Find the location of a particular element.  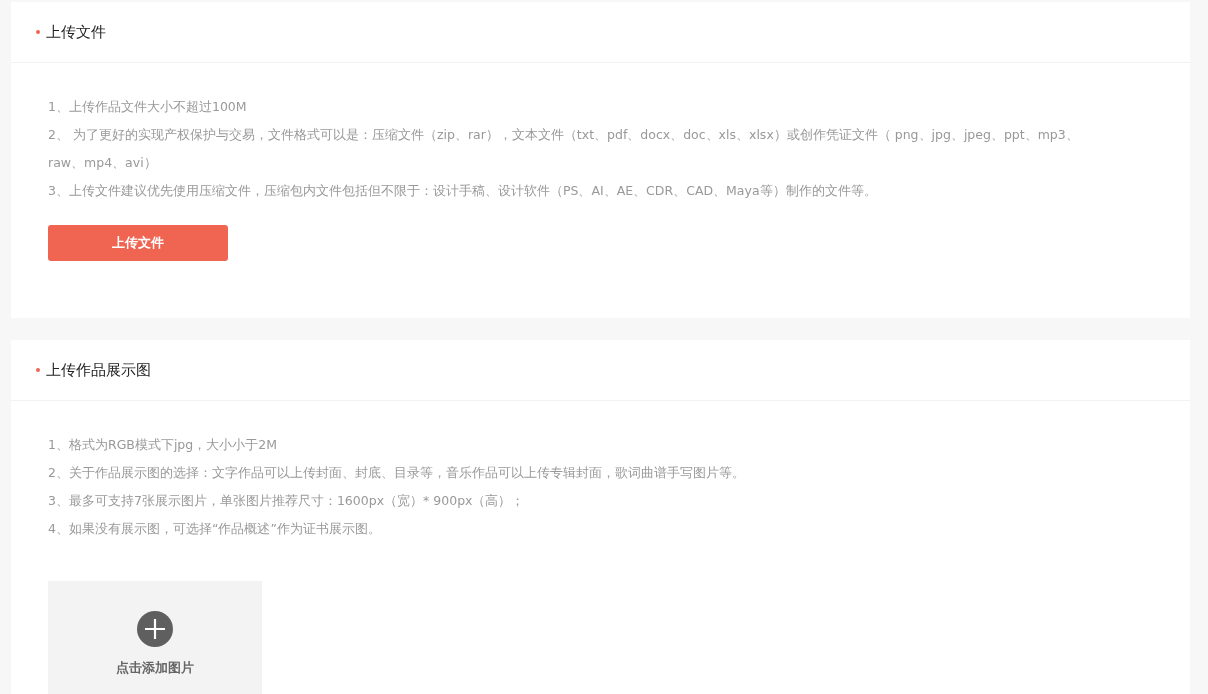

instruction-text: 3、最多可支持7张展示图片，单张图片推荐尺寸：1600px（宽）* 900px（高）； is located at coordinates (287, 501).